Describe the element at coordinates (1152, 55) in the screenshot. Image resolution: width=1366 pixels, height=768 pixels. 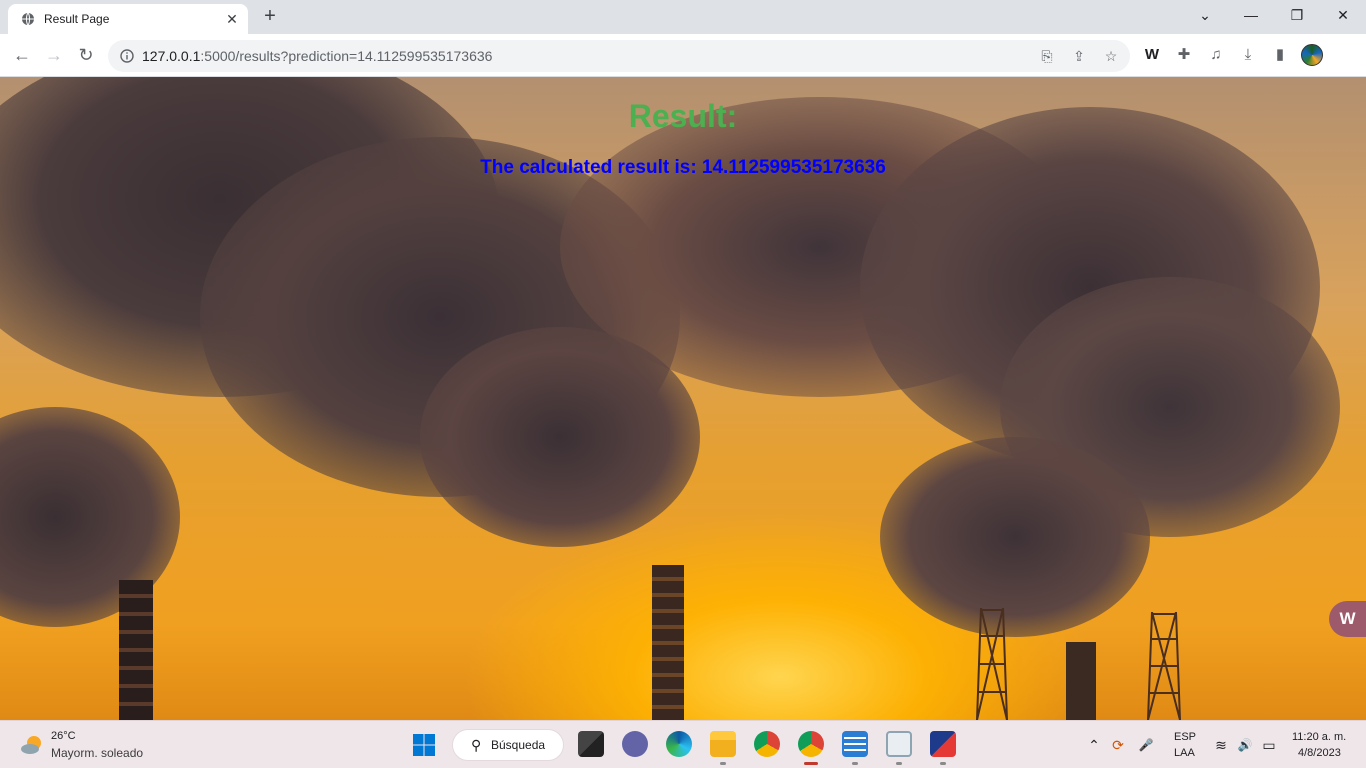
I see `w-extension-icon: W` at that location.